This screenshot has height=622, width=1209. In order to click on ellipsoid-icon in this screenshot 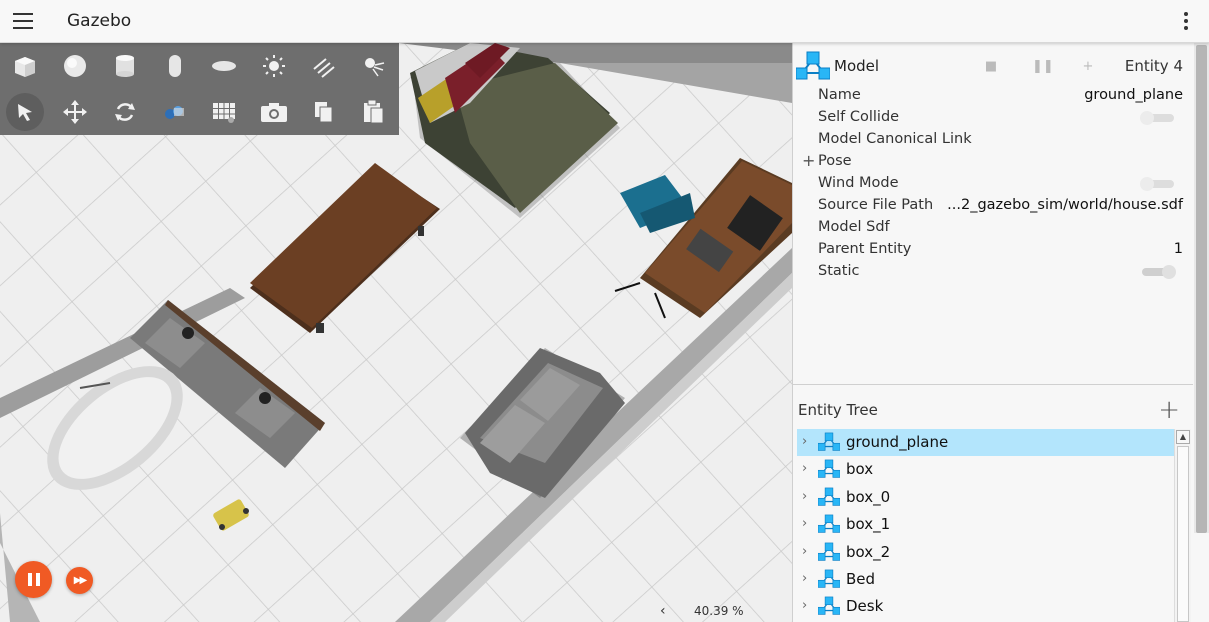, I will do `click(225, 66)`.